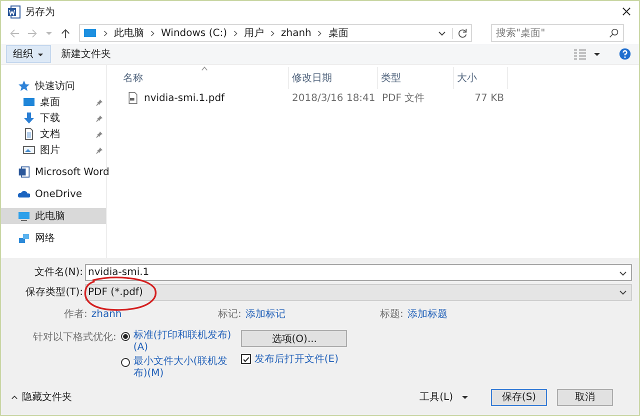  Describe the element at coordinates (50, 118) in the screenshot. I see `sidebar-label: 下载` at that location.